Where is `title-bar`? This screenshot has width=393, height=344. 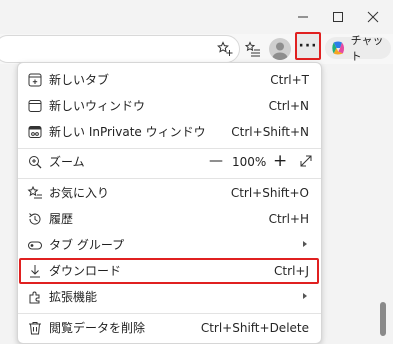 title-bar is located at coordinates (196, 17).